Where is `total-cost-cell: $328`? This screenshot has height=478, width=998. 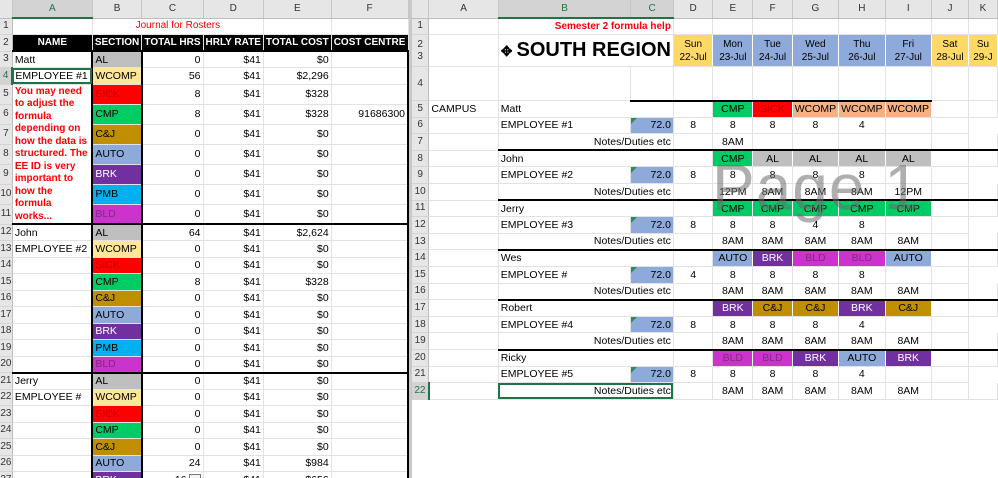
total-cost-cell: $328 is located at coordinates (297, 94).